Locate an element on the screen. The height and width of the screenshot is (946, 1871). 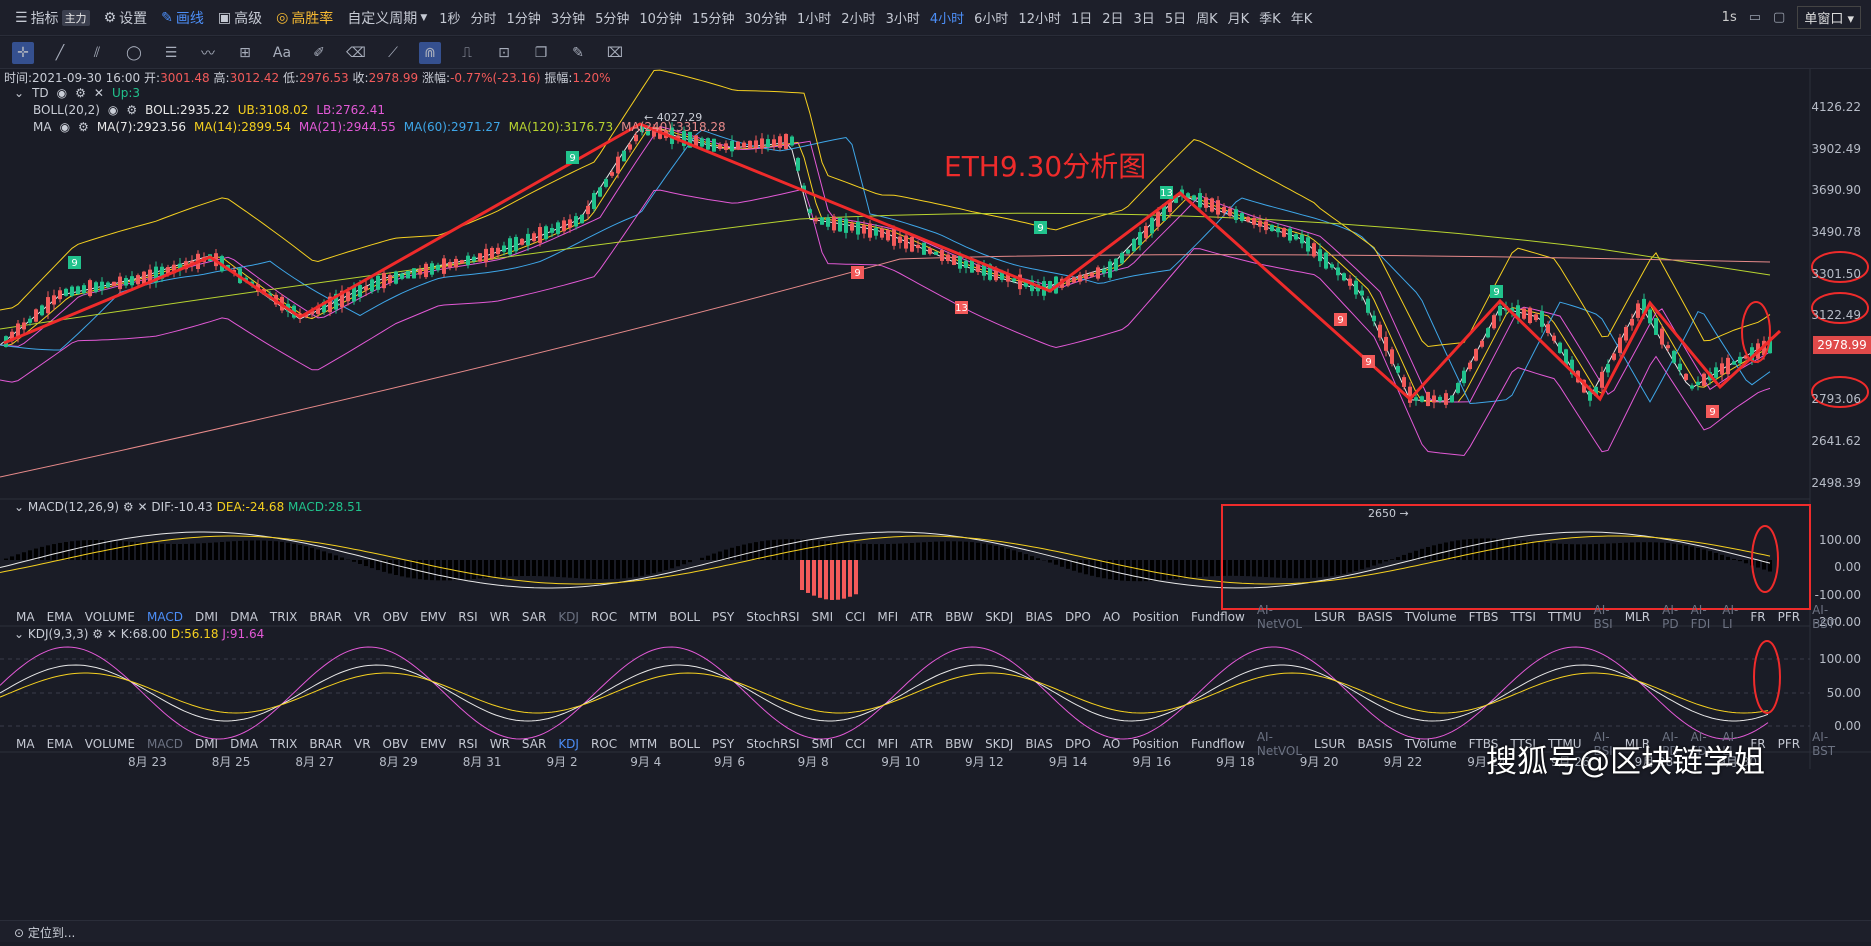
period-tab: 1小时 is located at coordinates (814, 17).